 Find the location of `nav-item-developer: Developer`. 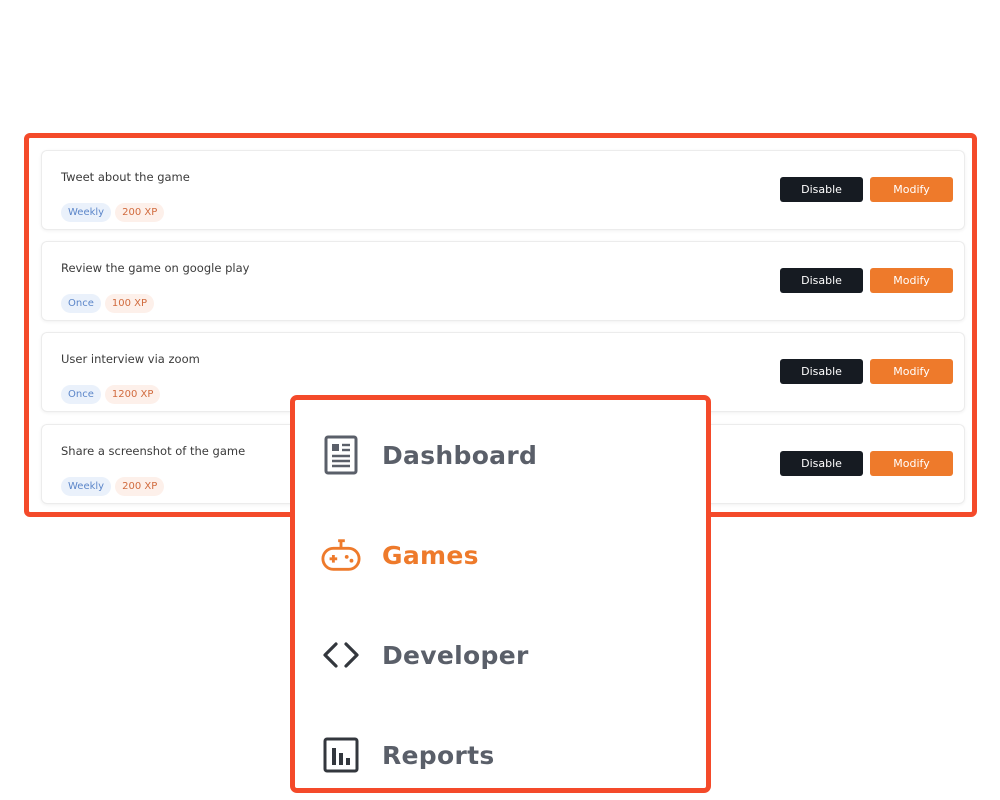

nav-item-developer: Developer is located at coordinates (425, 655).